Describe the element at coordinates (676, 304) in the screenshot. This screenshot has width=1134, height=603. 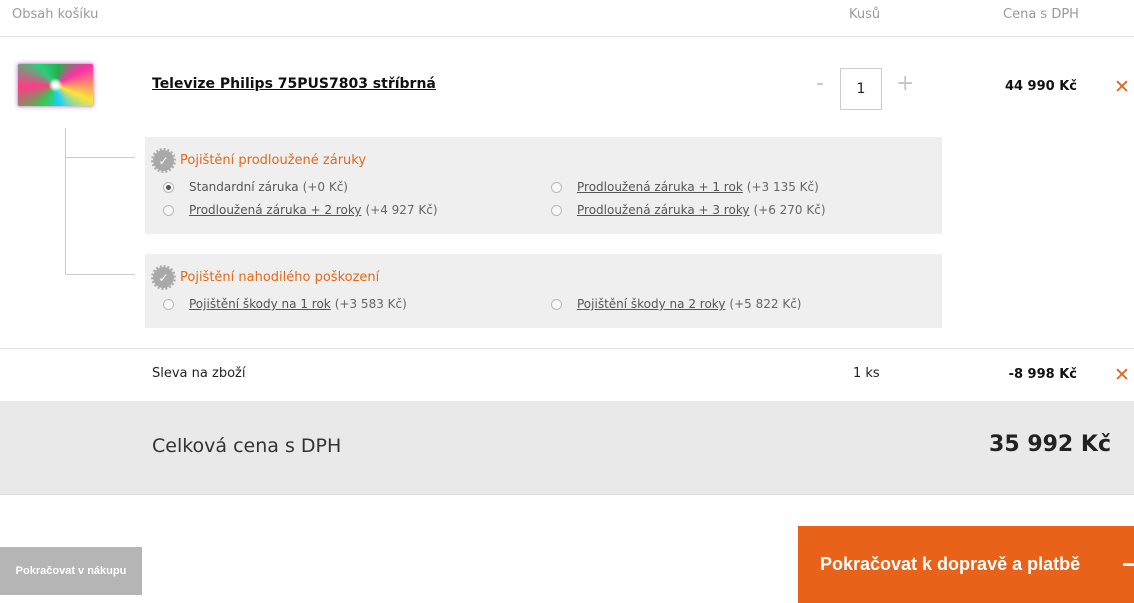
I see `damage-option-2years: Pojištění škody na 2 roky (+5 822 Kč)` at that location.